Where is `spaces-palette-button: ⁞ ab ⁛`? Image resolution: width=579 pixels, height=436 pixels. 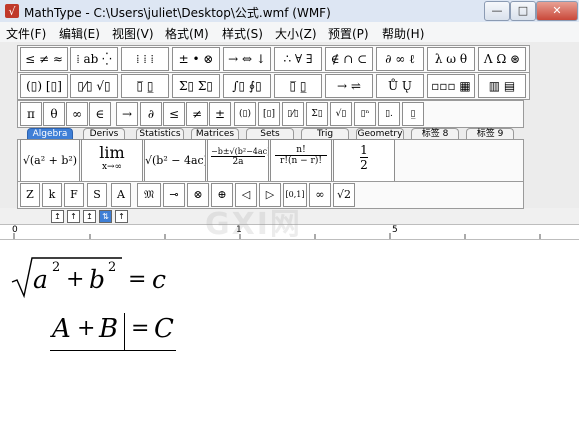
spaces-palette-button: ⁞ ab ⁛ is located at coordinates (94, 59).